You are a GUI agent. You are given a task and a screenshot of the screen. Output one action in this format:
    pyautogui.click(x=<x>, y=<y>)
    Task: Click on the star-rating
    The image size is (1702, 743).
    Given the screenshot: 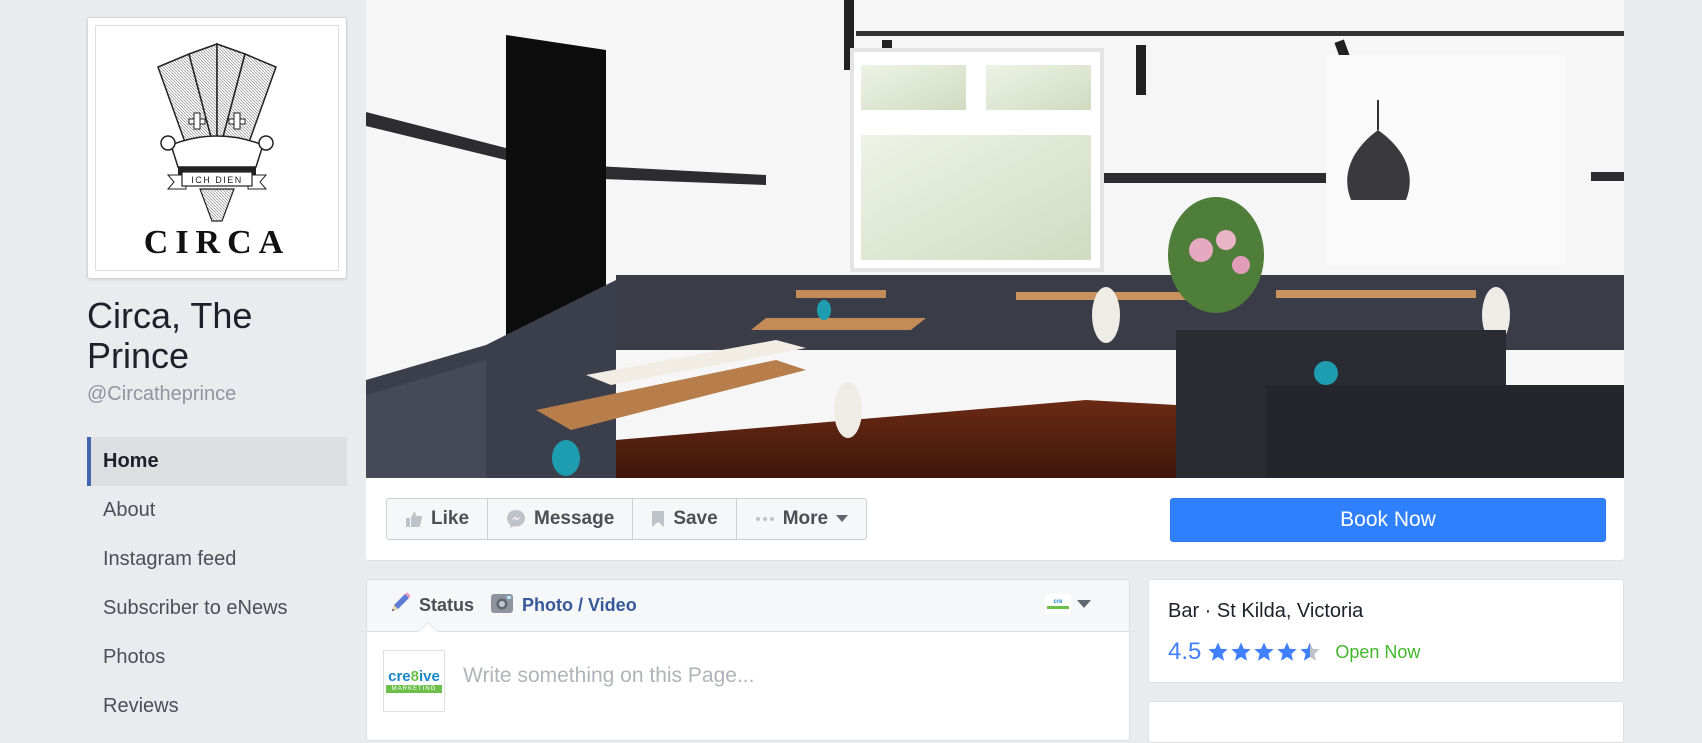 What is the action you would take?
    pyautogui.click(x=1264, y=652)
    